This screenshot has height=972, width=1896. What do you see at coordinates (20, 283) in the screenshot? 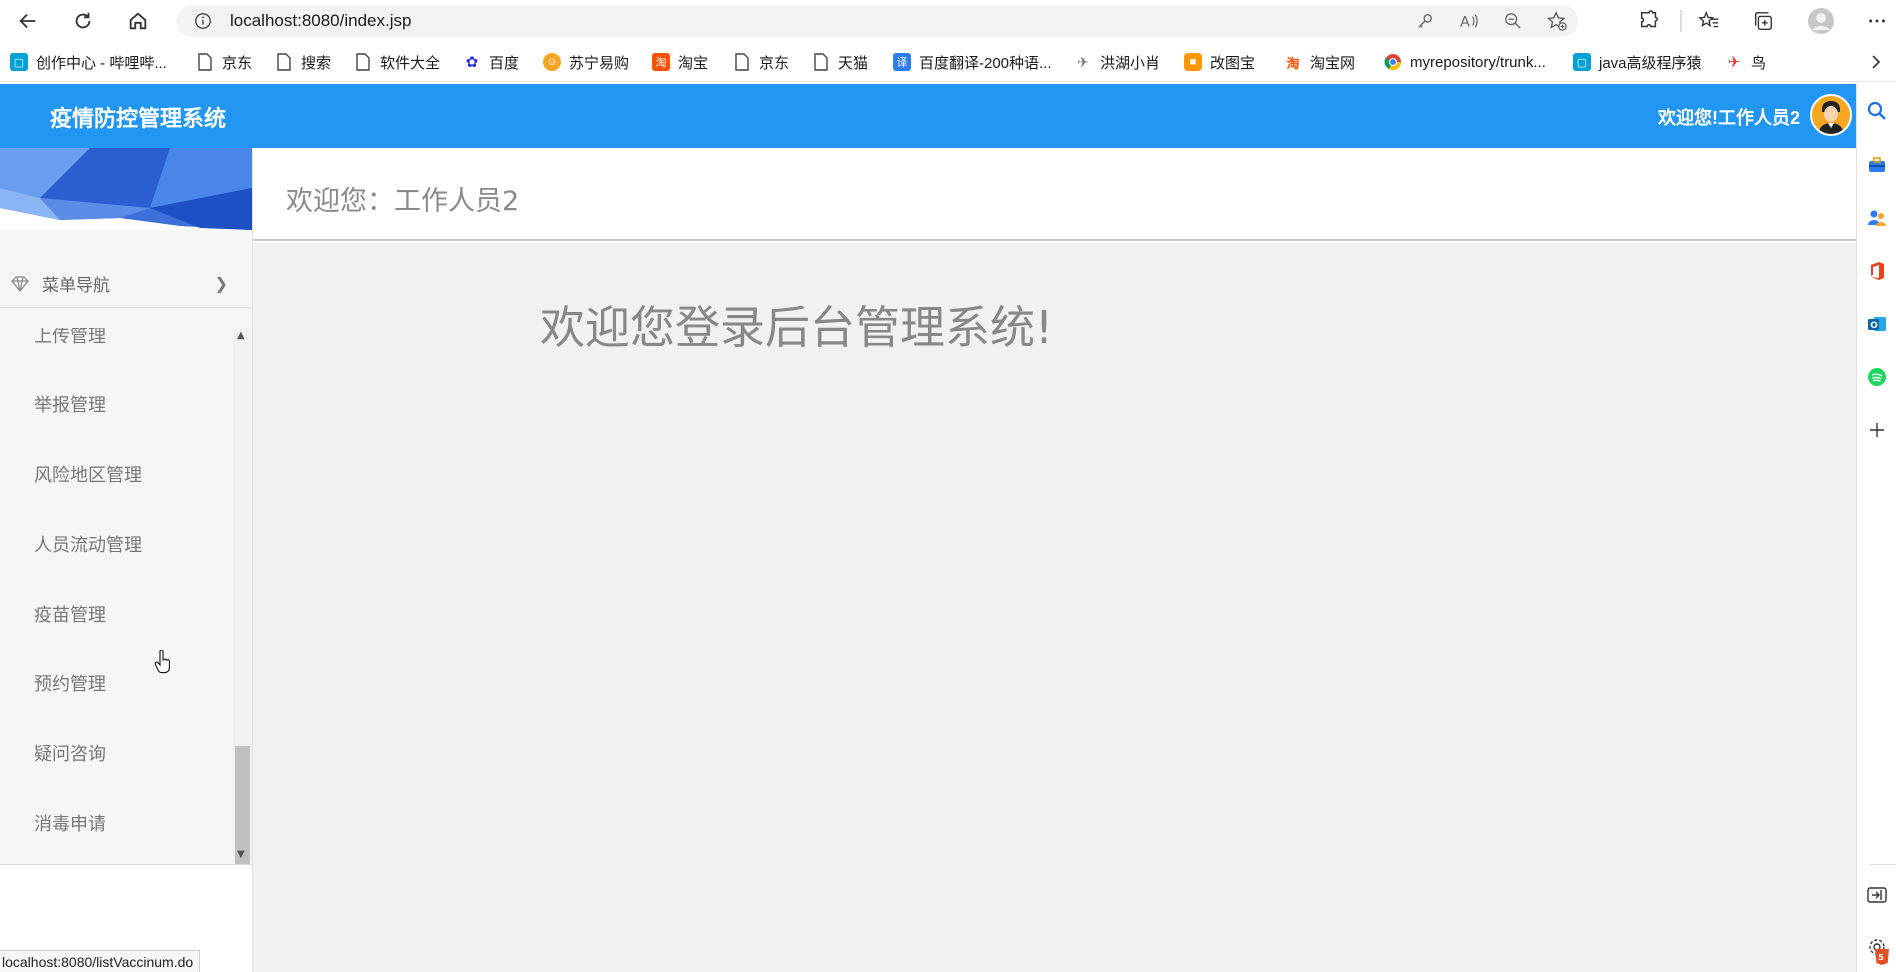
I see `diamond-icon` at bounding box center [20, 283].